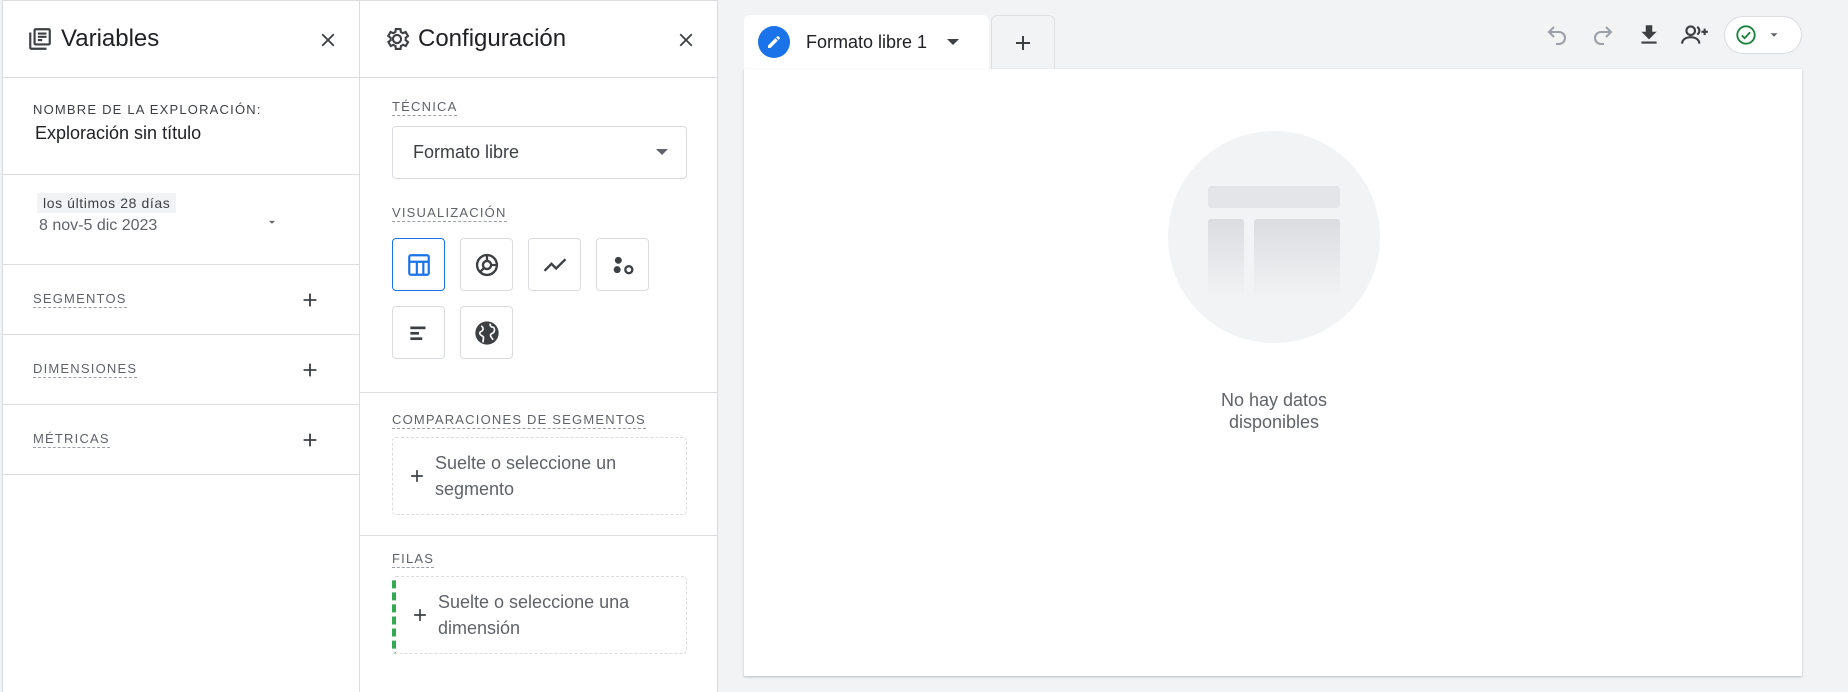 Image resolution: width=1848 pixels, height=692 pixels. What do you see at coordinates (40, 39) in the screenshot?
I see `variables-list-icon` at bounding box center [40, 39].